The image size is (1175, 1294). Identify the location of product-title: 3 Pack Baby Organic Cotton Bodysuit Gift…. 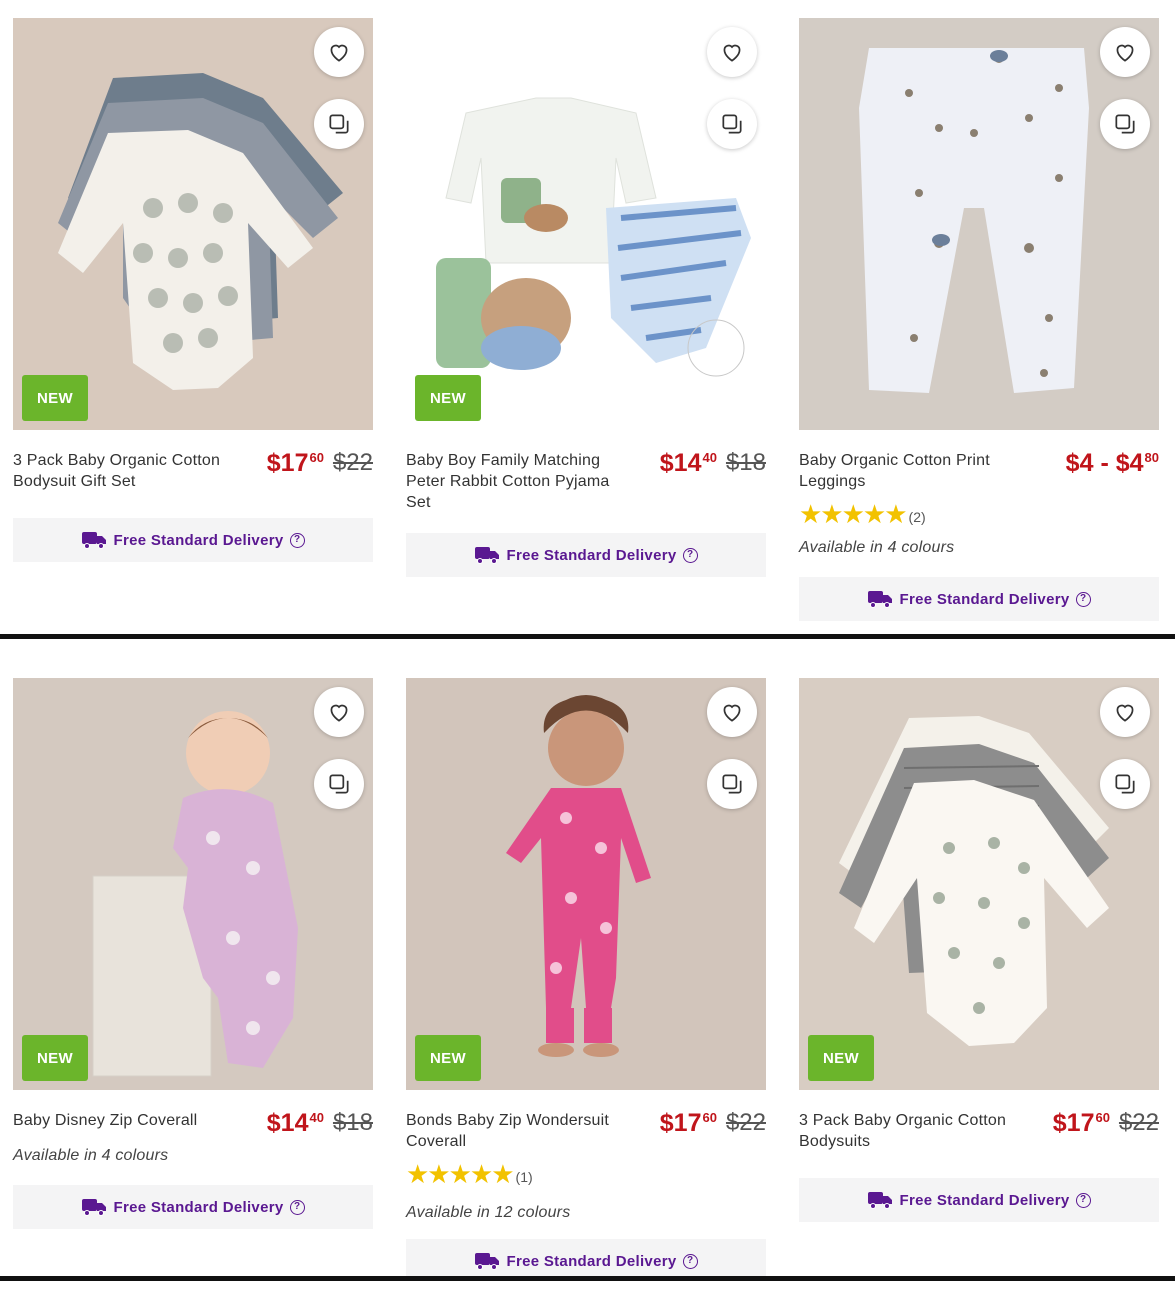
(128, 471).